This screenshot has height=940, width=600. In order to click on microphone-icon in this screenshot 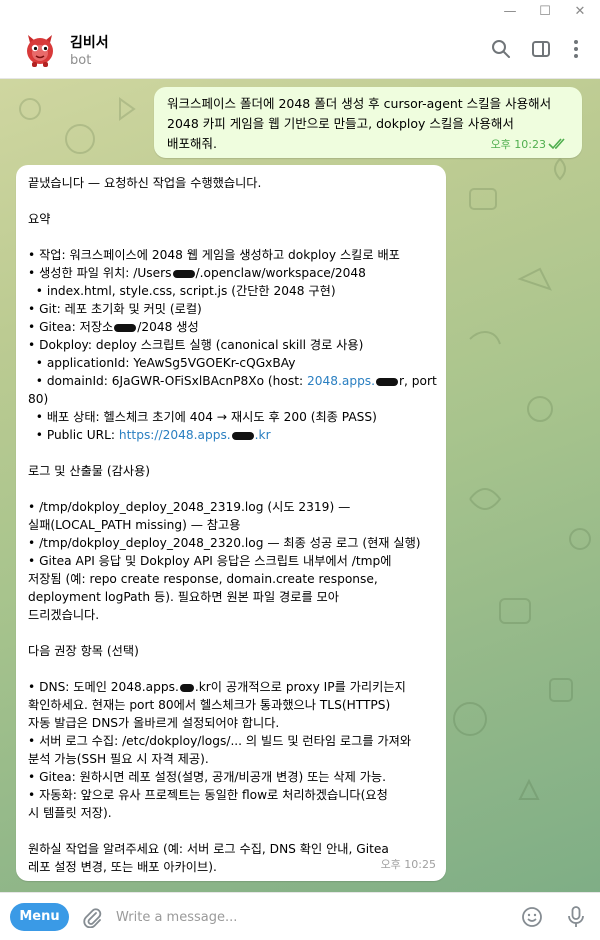, I will do `click(576, 917)`.